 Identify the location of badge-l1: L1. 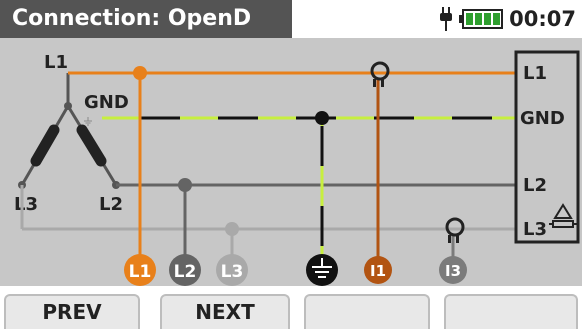
(140, 270).